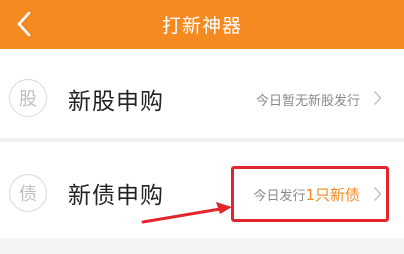 This screenshot has height=254, width=404. What do you see at coordinates (28, 193) in the screenshot?
I see `bond-icon: 债` at bounding box center [28, 193].